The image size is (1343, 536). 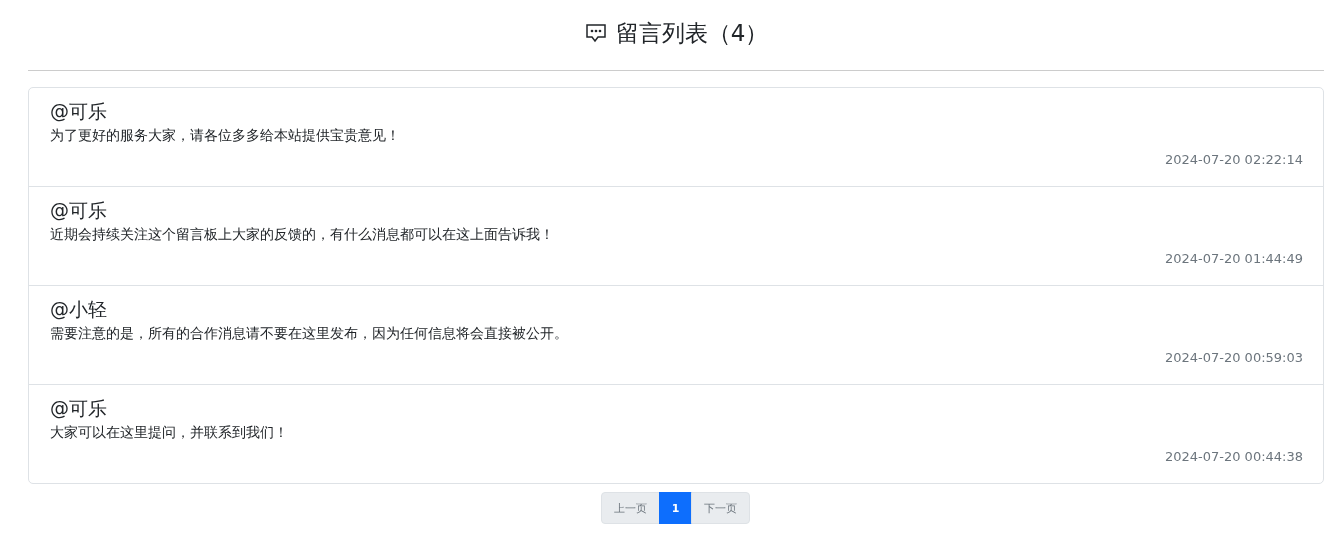 What do you see at coordinates (309, 333) in the screenshot?
I see `message-content: 需要注意的是，所有的合作消息请不要在这里发布，因为任何信息将会直接被公开。` at bounding box center [309, 333].